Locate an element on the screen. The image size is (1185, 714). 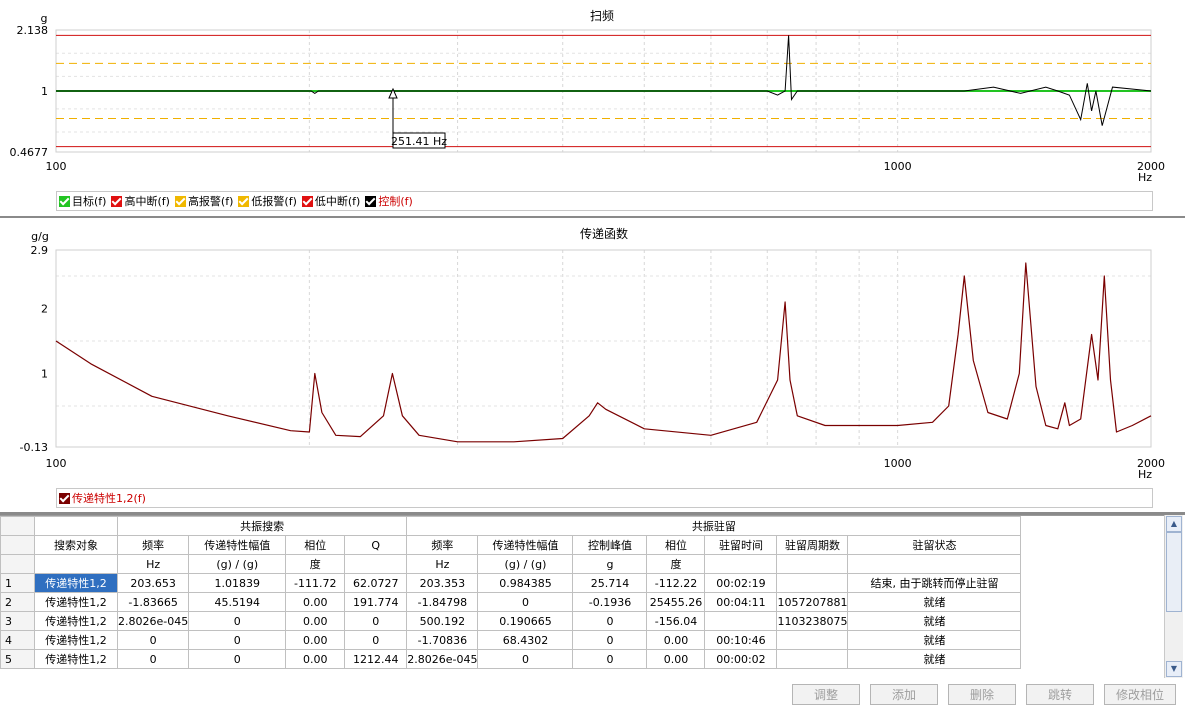
column-header: 驻留状态 is located at coordinates (934, 545).